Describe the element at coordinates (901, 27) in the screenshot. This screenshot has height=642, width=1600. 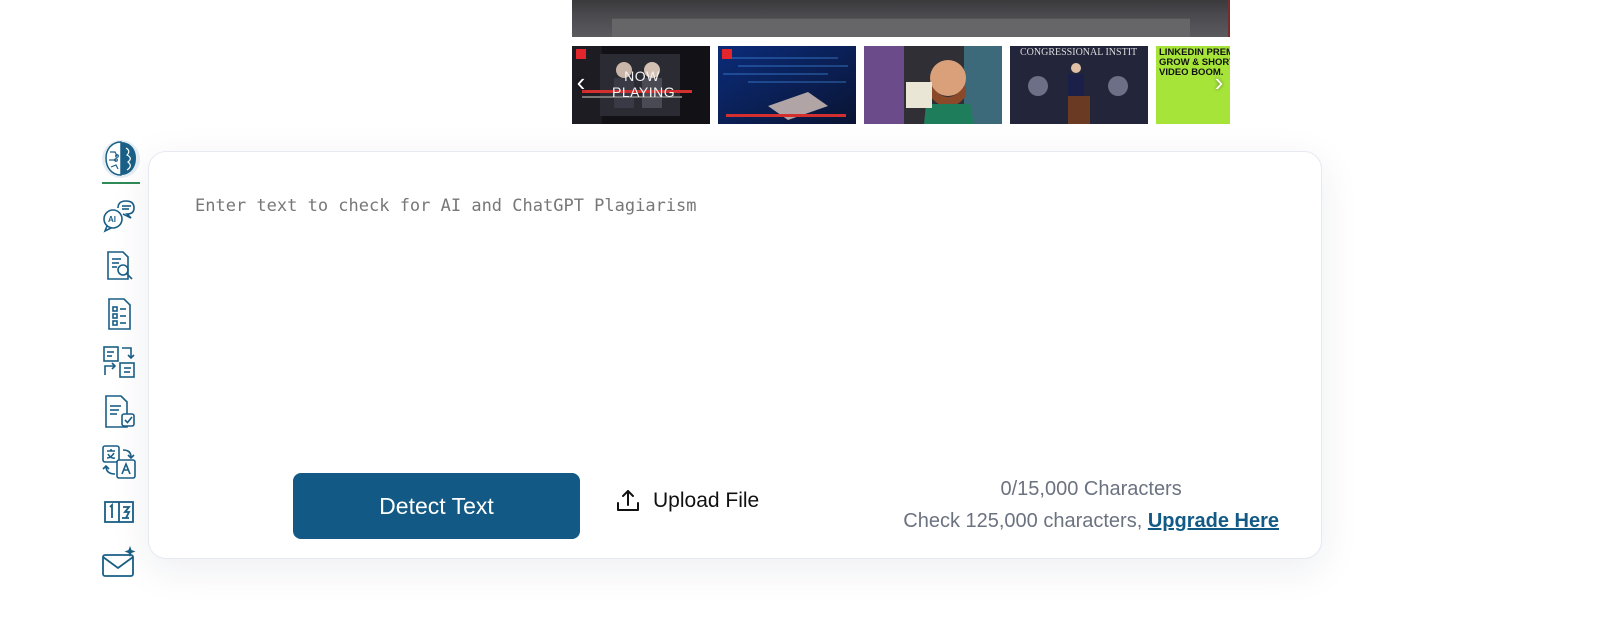
I see `video-scene` at that location.